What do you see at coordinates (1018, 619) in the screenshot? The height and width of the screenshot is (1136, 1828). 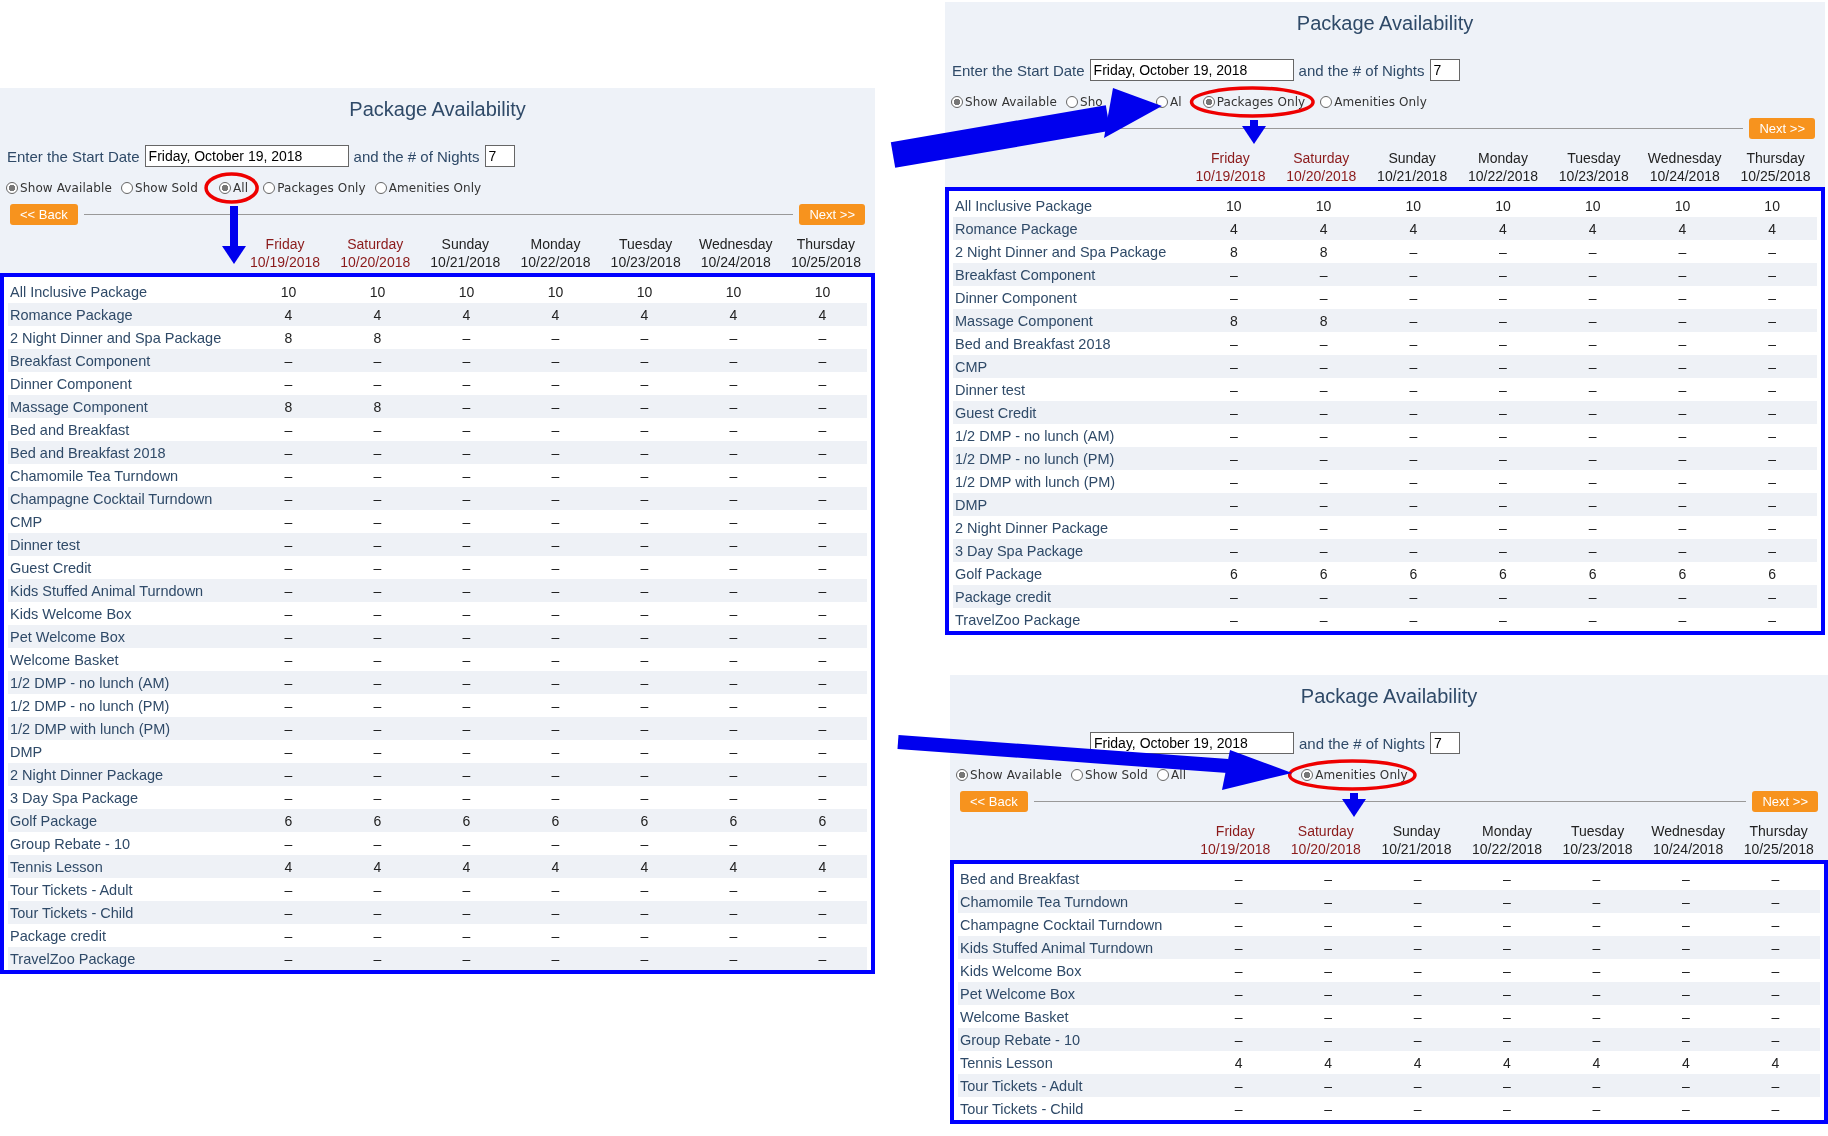 I see `package-name: TravelZoo Package` at bounding box center [1018, 619].